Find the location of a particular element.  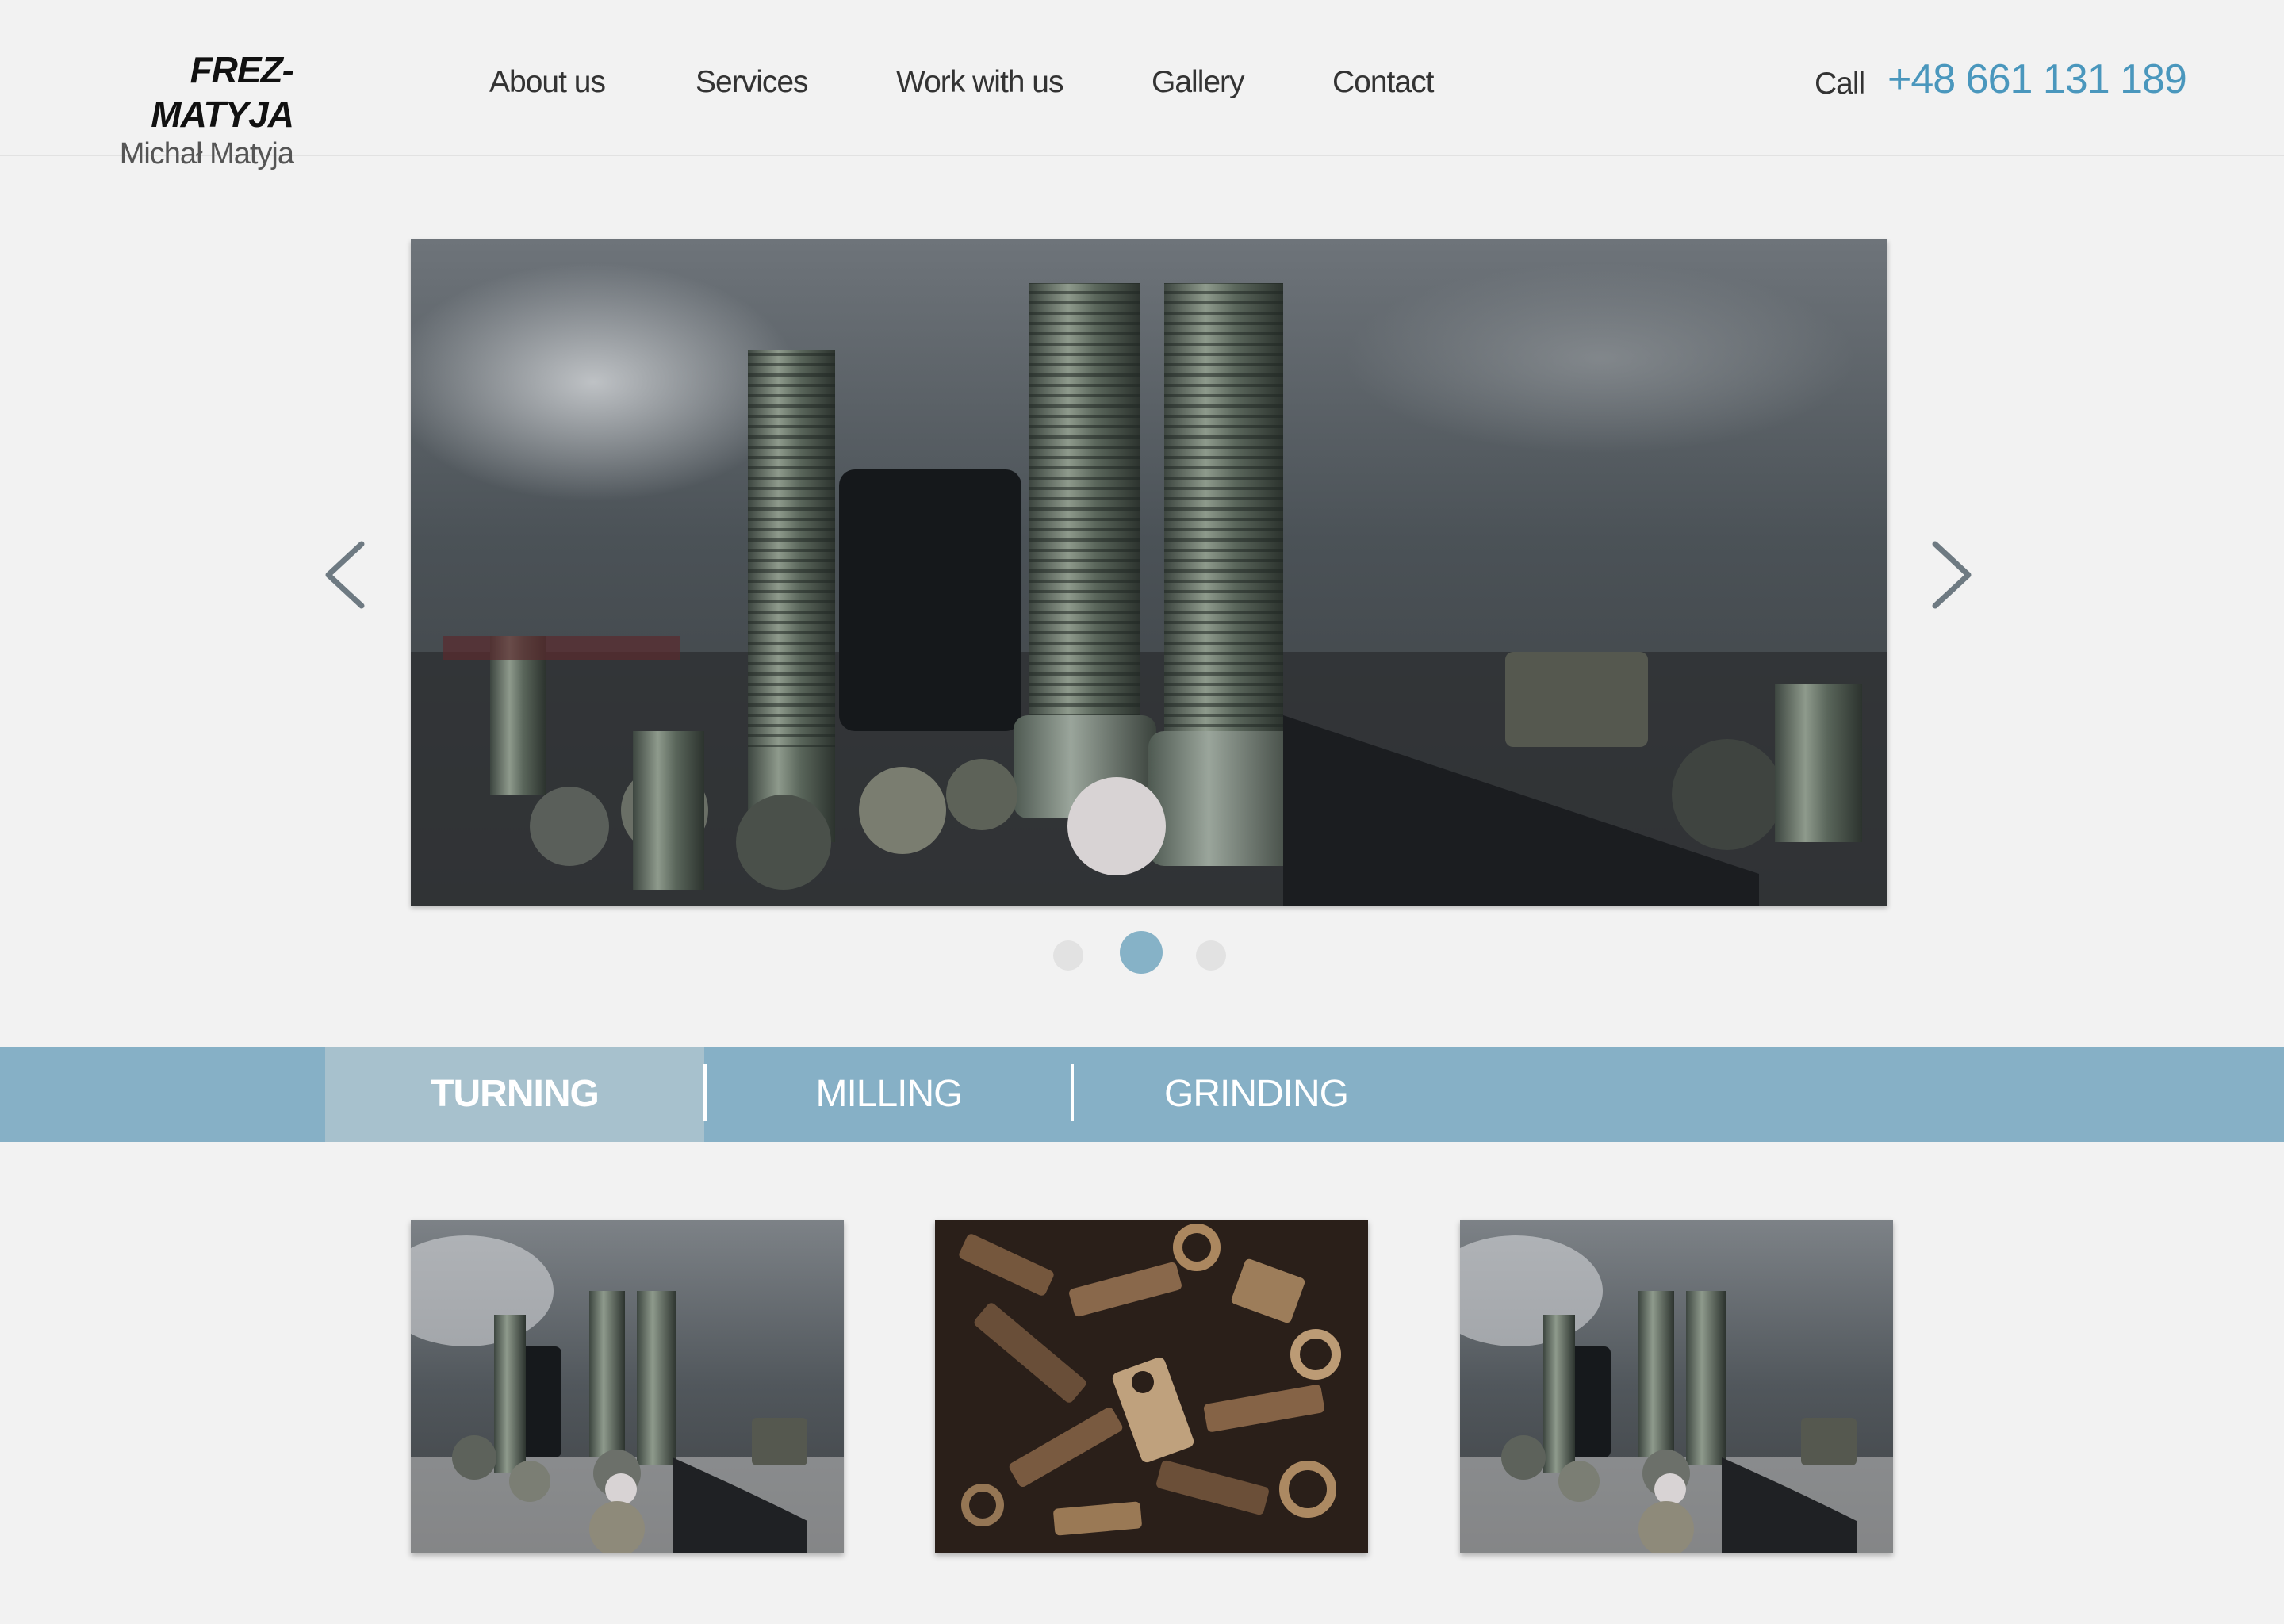

slider-pagination is located at coordinates (1142, 952).